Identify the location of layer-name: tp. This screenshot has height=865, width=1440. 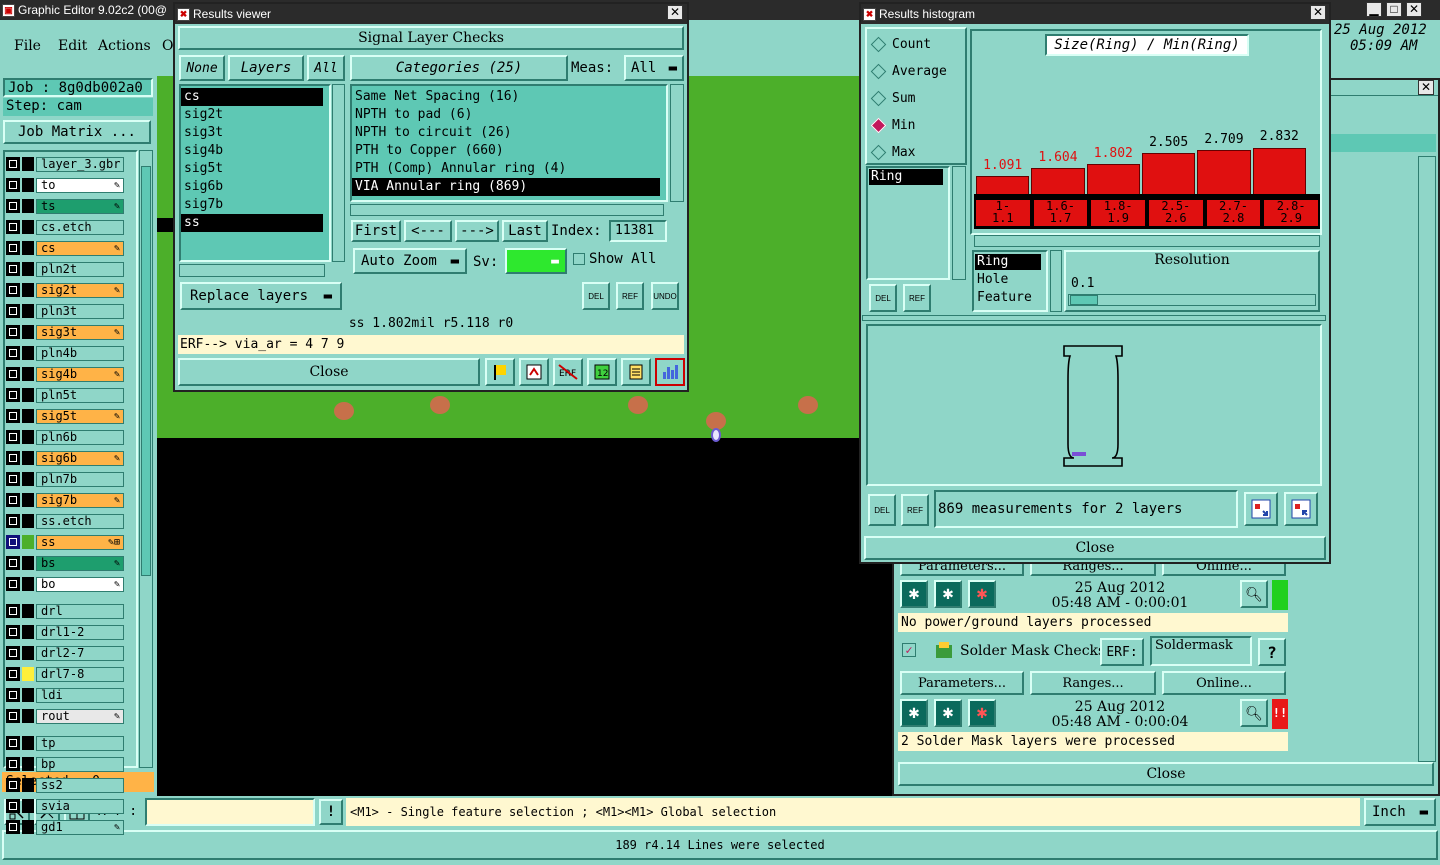
(80, 743).